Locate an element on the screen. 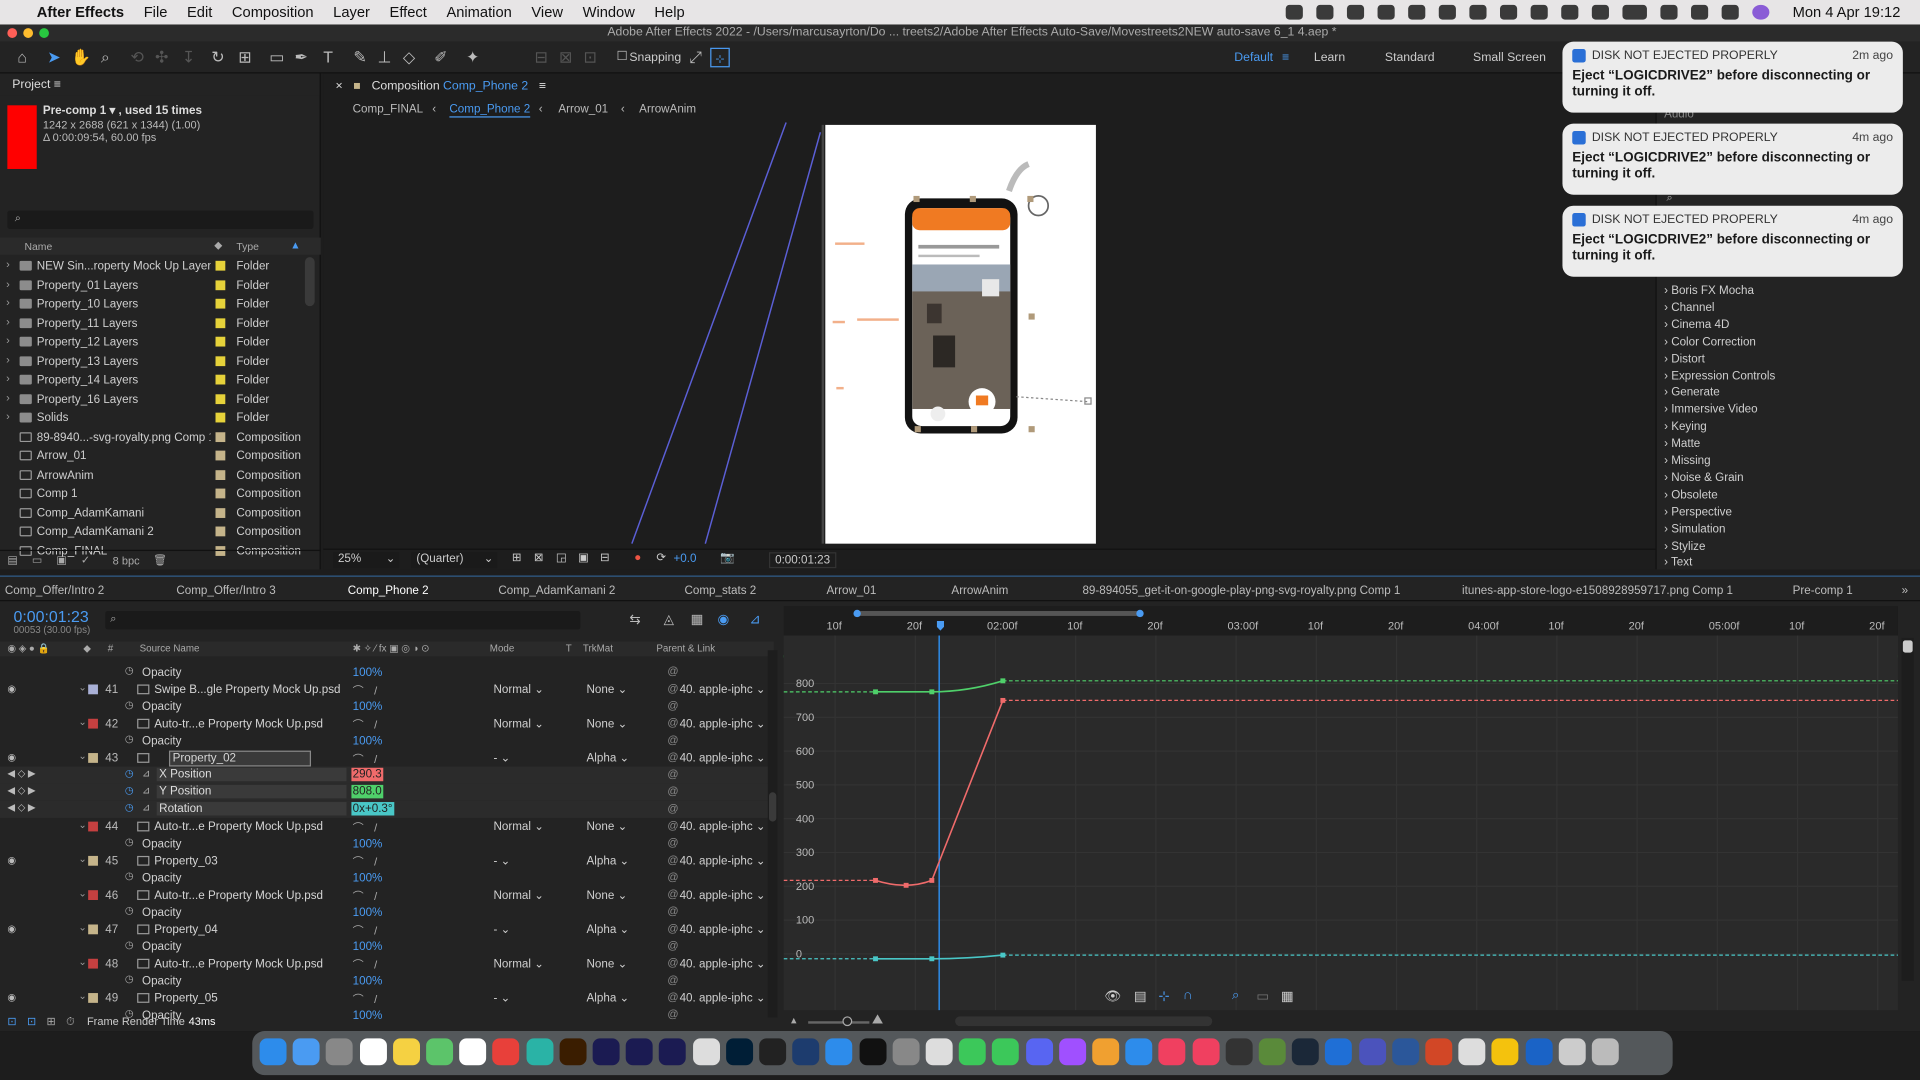 This screenshot has width=1920, height=1080. minimize-window-button is located at coordinates (28, 33).